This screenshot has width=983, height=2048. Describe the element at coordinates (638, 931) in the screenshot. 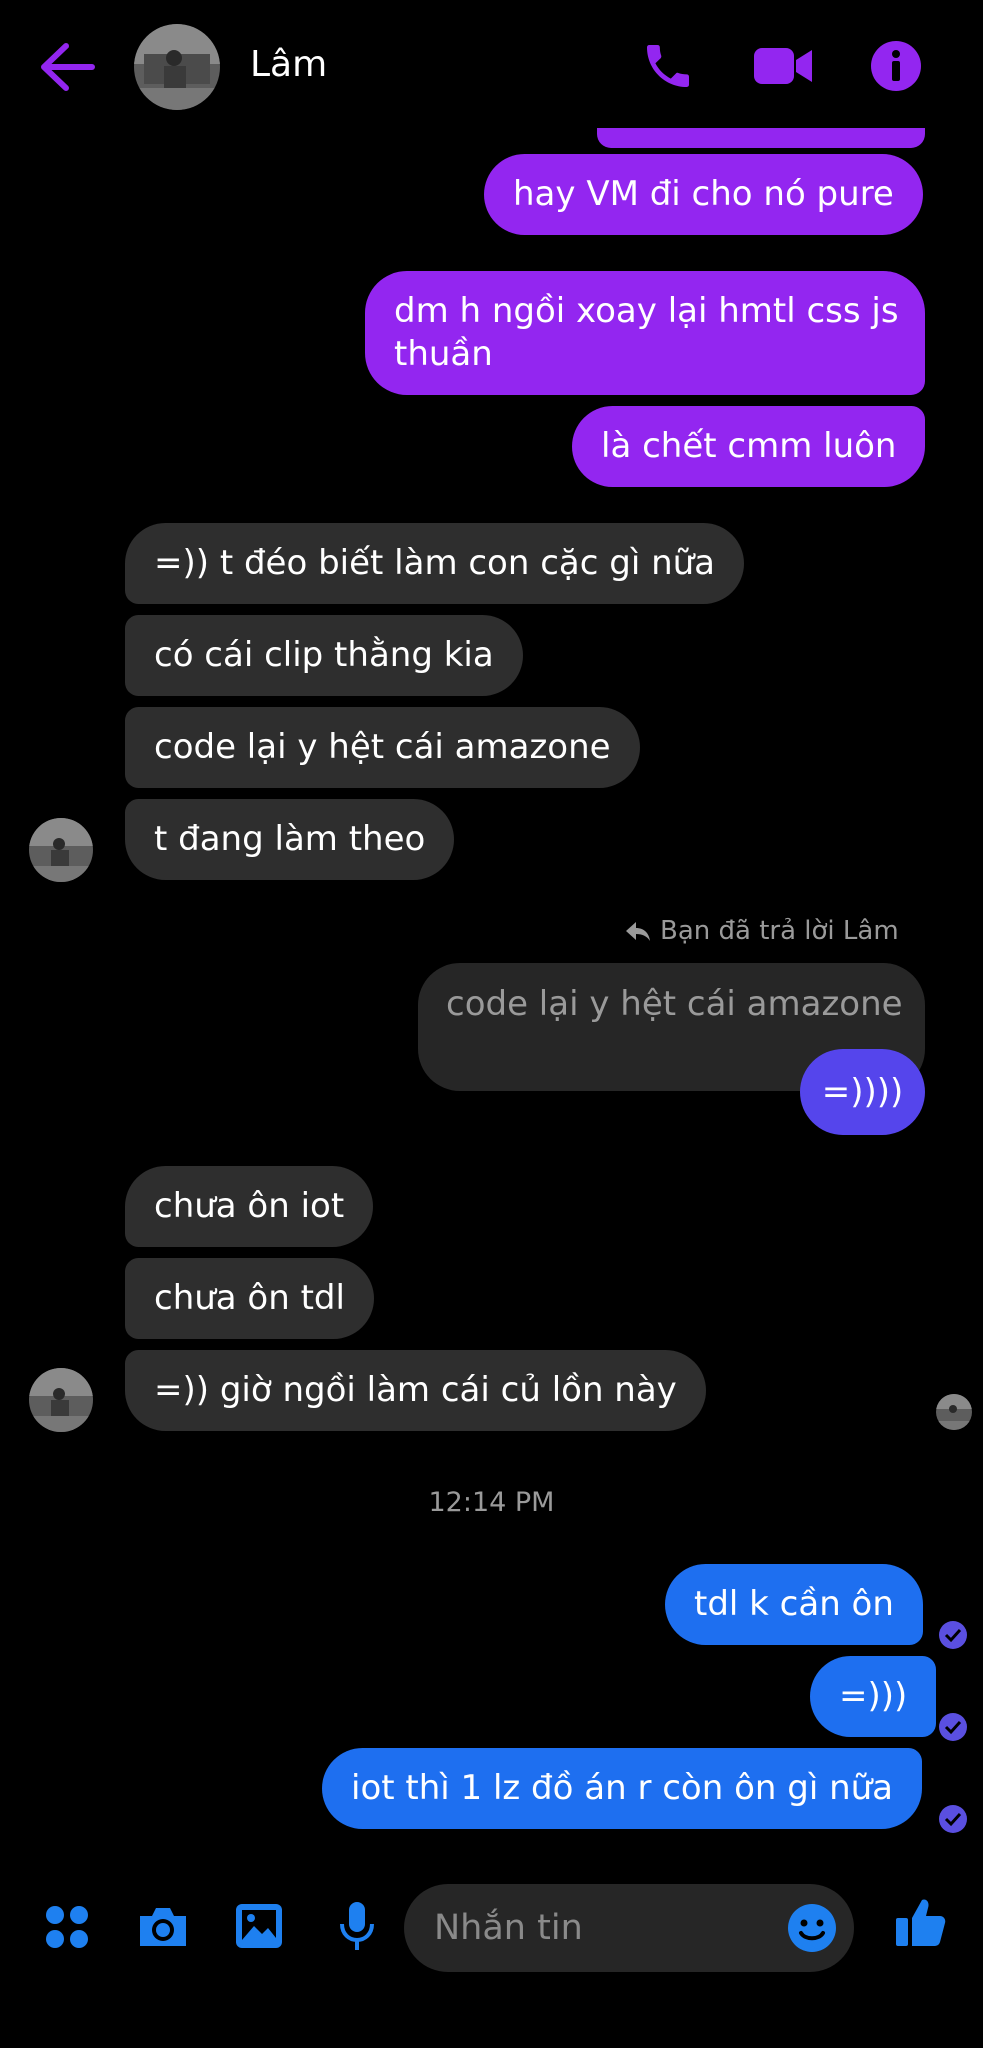

I see `reply-arrow-icon` at that location.